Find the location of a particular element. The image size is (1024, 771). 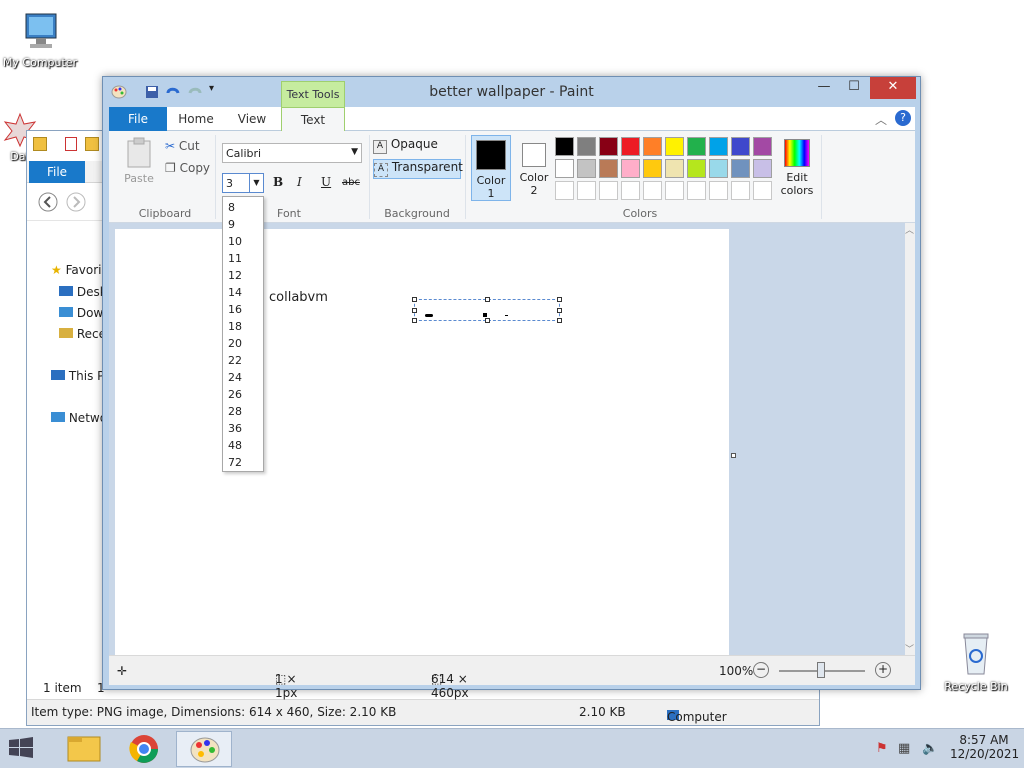

italic-button: I is located at coordinates (299, 182).